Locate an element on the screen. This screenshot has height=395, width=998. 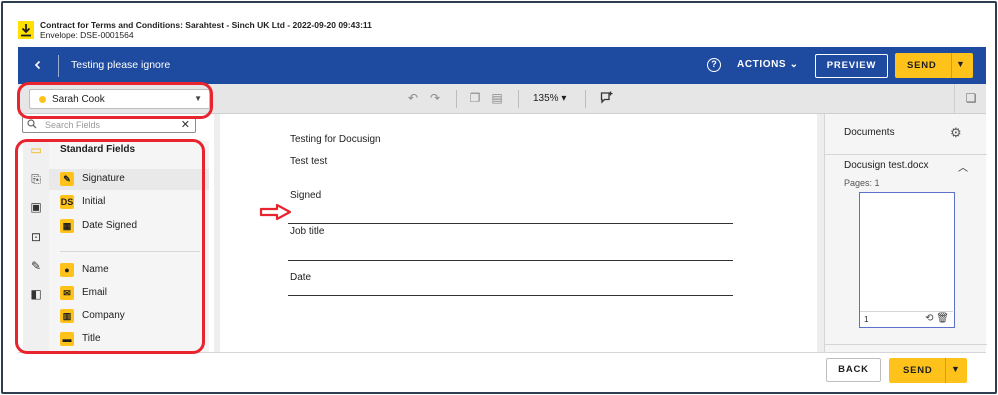
search-placeholder: Search Fields is located at coordinates (73, 125).